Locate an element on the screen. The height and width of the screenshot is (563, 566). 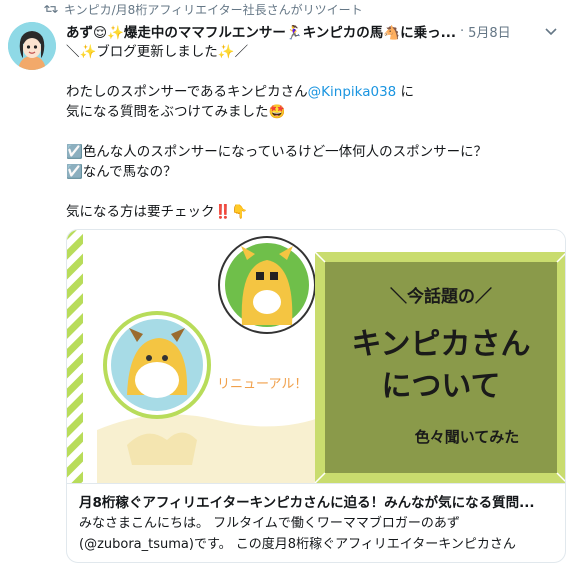
renewal-label: リニューアル！ is located at coordinates (262, 384).